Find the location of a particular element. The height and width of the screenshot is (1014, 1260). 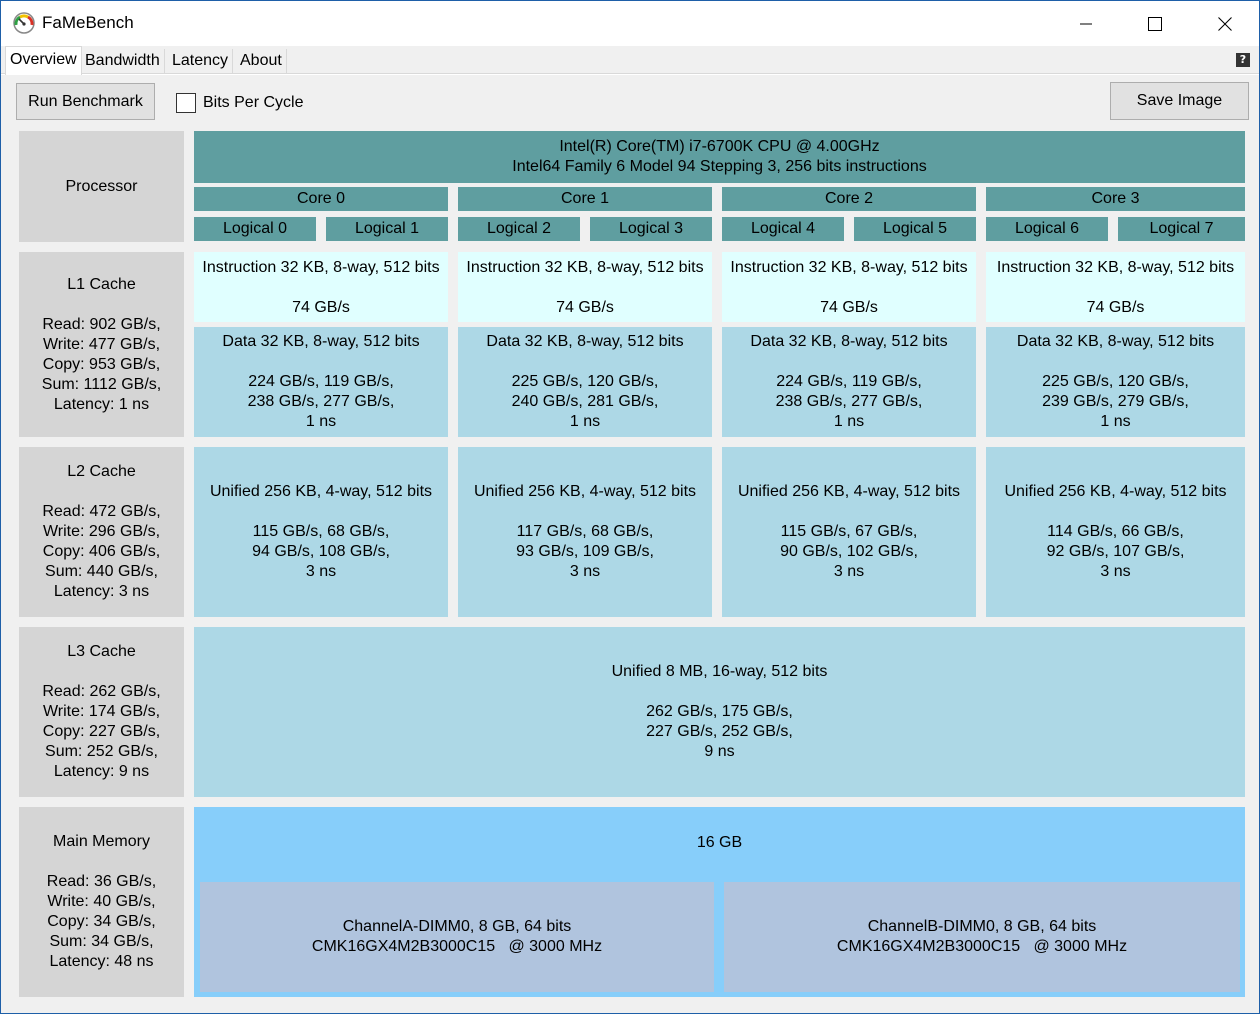

close-button is located at coordinates (1225, 23).